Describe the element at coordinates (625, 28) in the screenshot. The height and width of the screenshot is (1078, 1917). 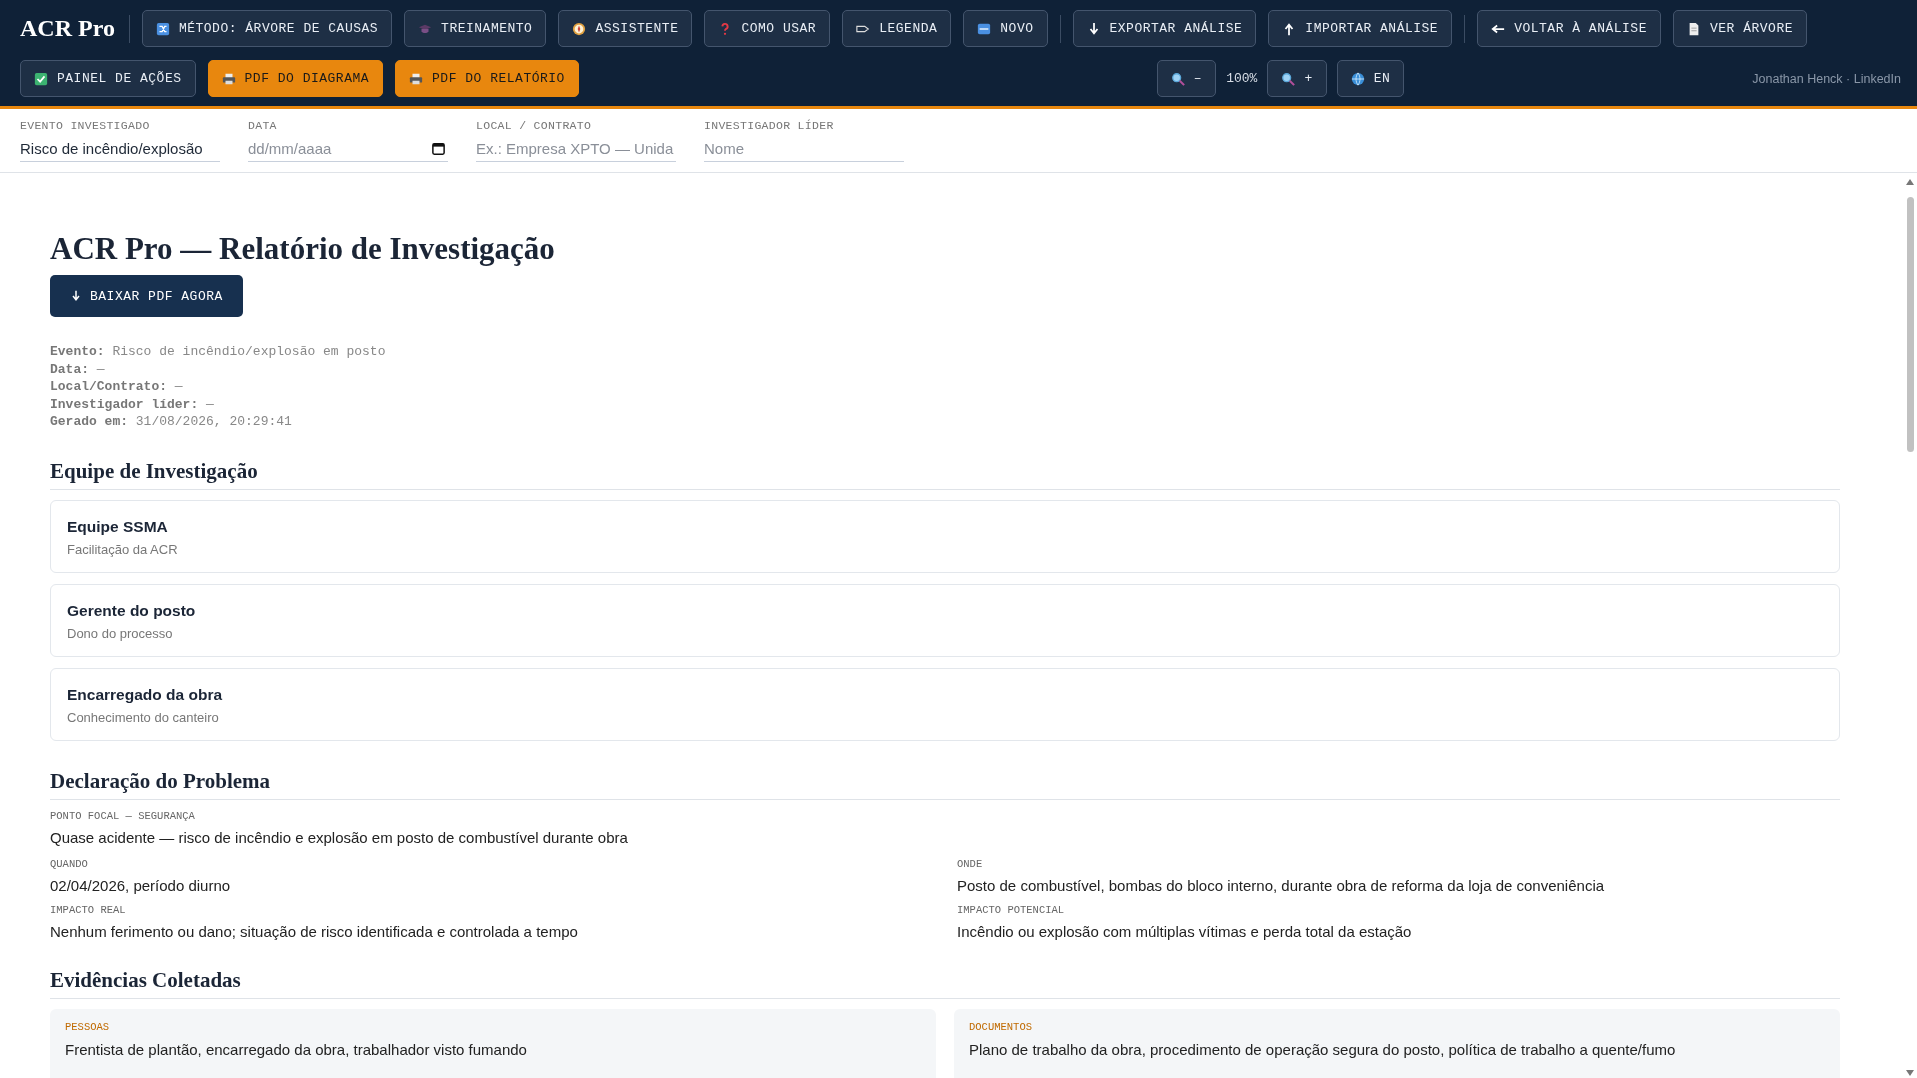
I see `toolbar-button: ASSISTENTE` at that location.